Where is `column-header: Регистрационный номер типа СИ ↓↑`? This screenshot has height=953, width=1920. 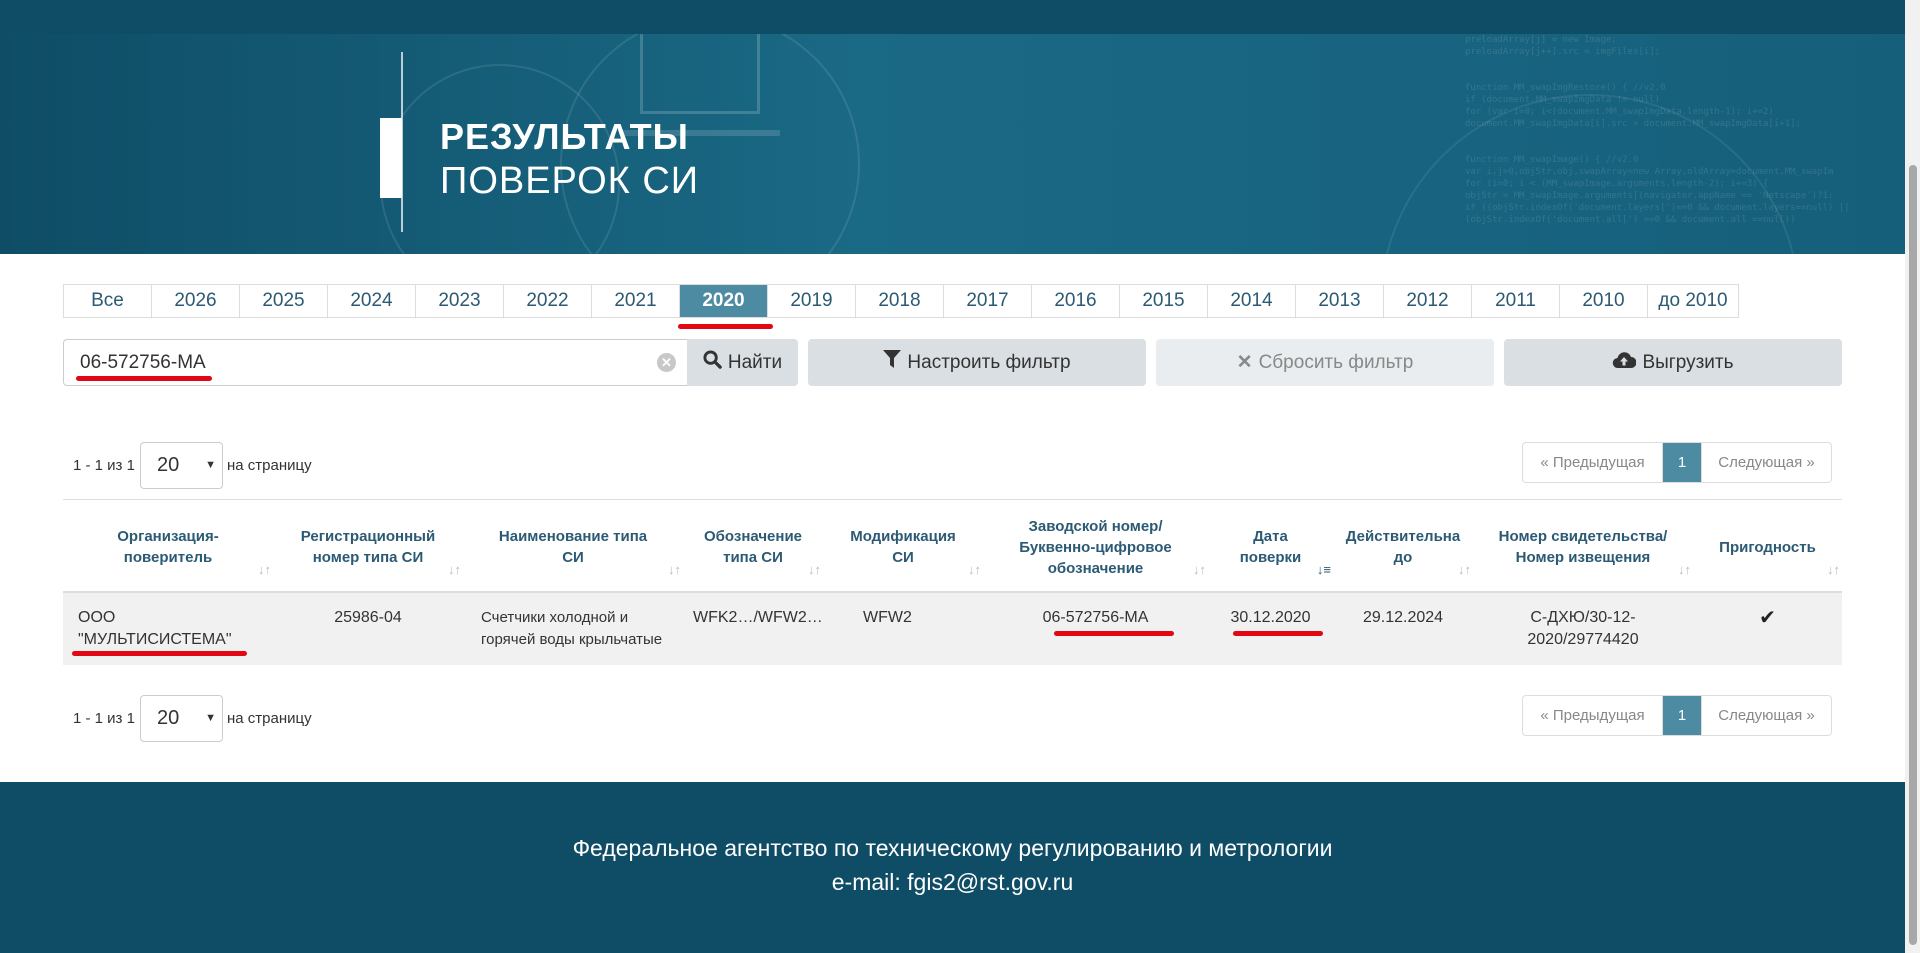
column-header: Регистрационный номер типа СИ ↓↑ is located at coordinates (368, 547).